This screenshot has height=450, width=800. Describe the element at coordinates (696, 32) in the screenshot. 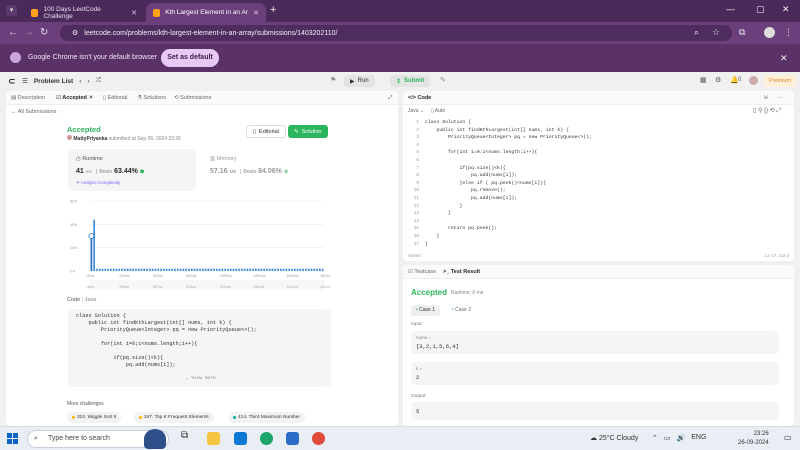

I see `zoom-search-icon: ⌕` at that location.